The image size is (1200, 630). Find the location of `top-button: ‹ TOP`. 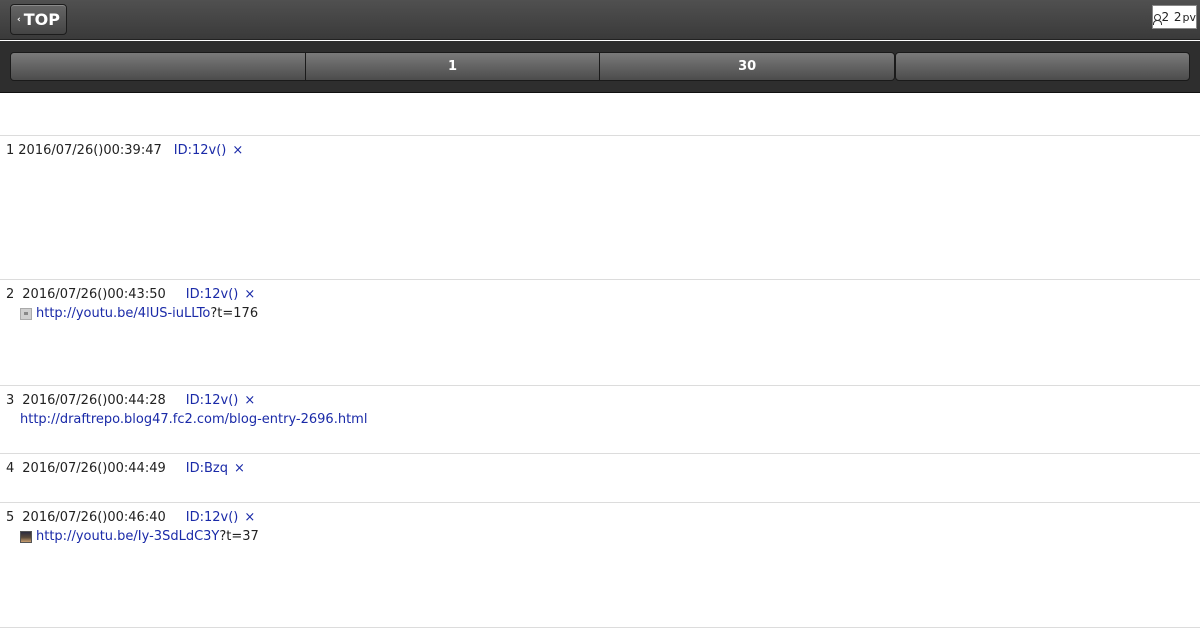

top-button: ‹ TOP is located at coordinates (38, 19).